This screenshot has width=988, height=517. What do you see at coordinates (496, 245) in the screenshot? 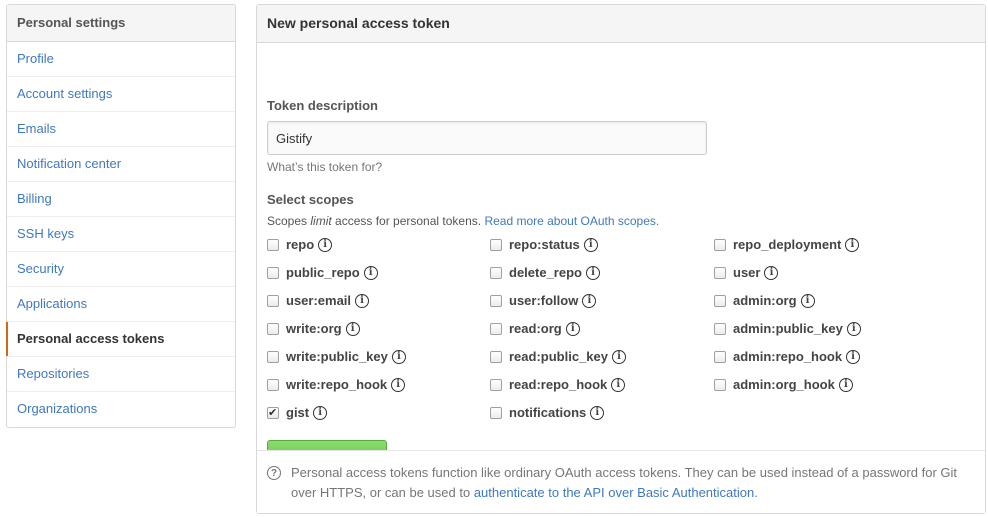
I see `scope-checkbox-repo-status` at bounding box center [496, 245].